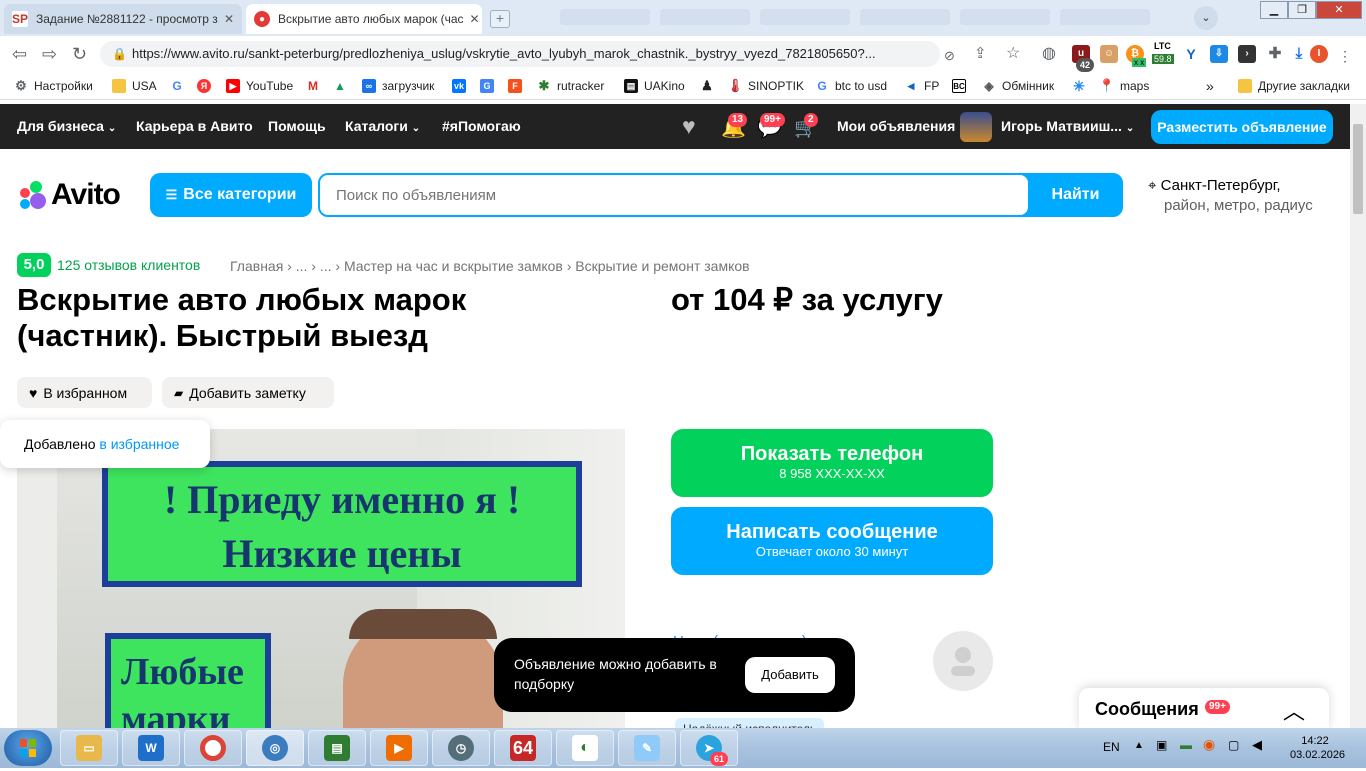 The image size is (1366, 771). Describe the element at coordinates (382, 126) in the screenshot. I see `nav-catalogs: Каталоги ⌄` at that location.